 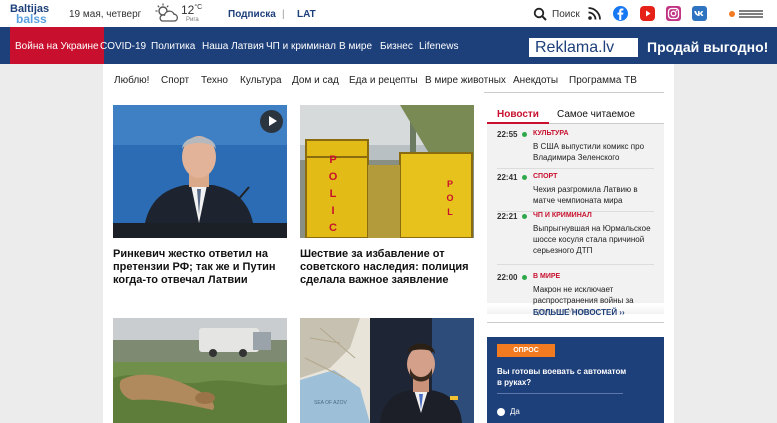 I want to click on weather-city: Рига, so click(x=192, y=20).